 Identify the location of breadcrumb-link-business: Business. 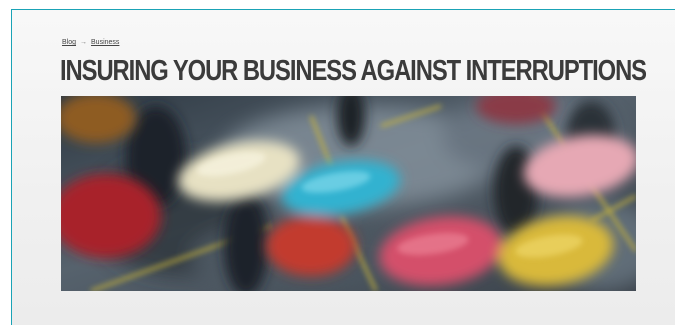
(105, 42).